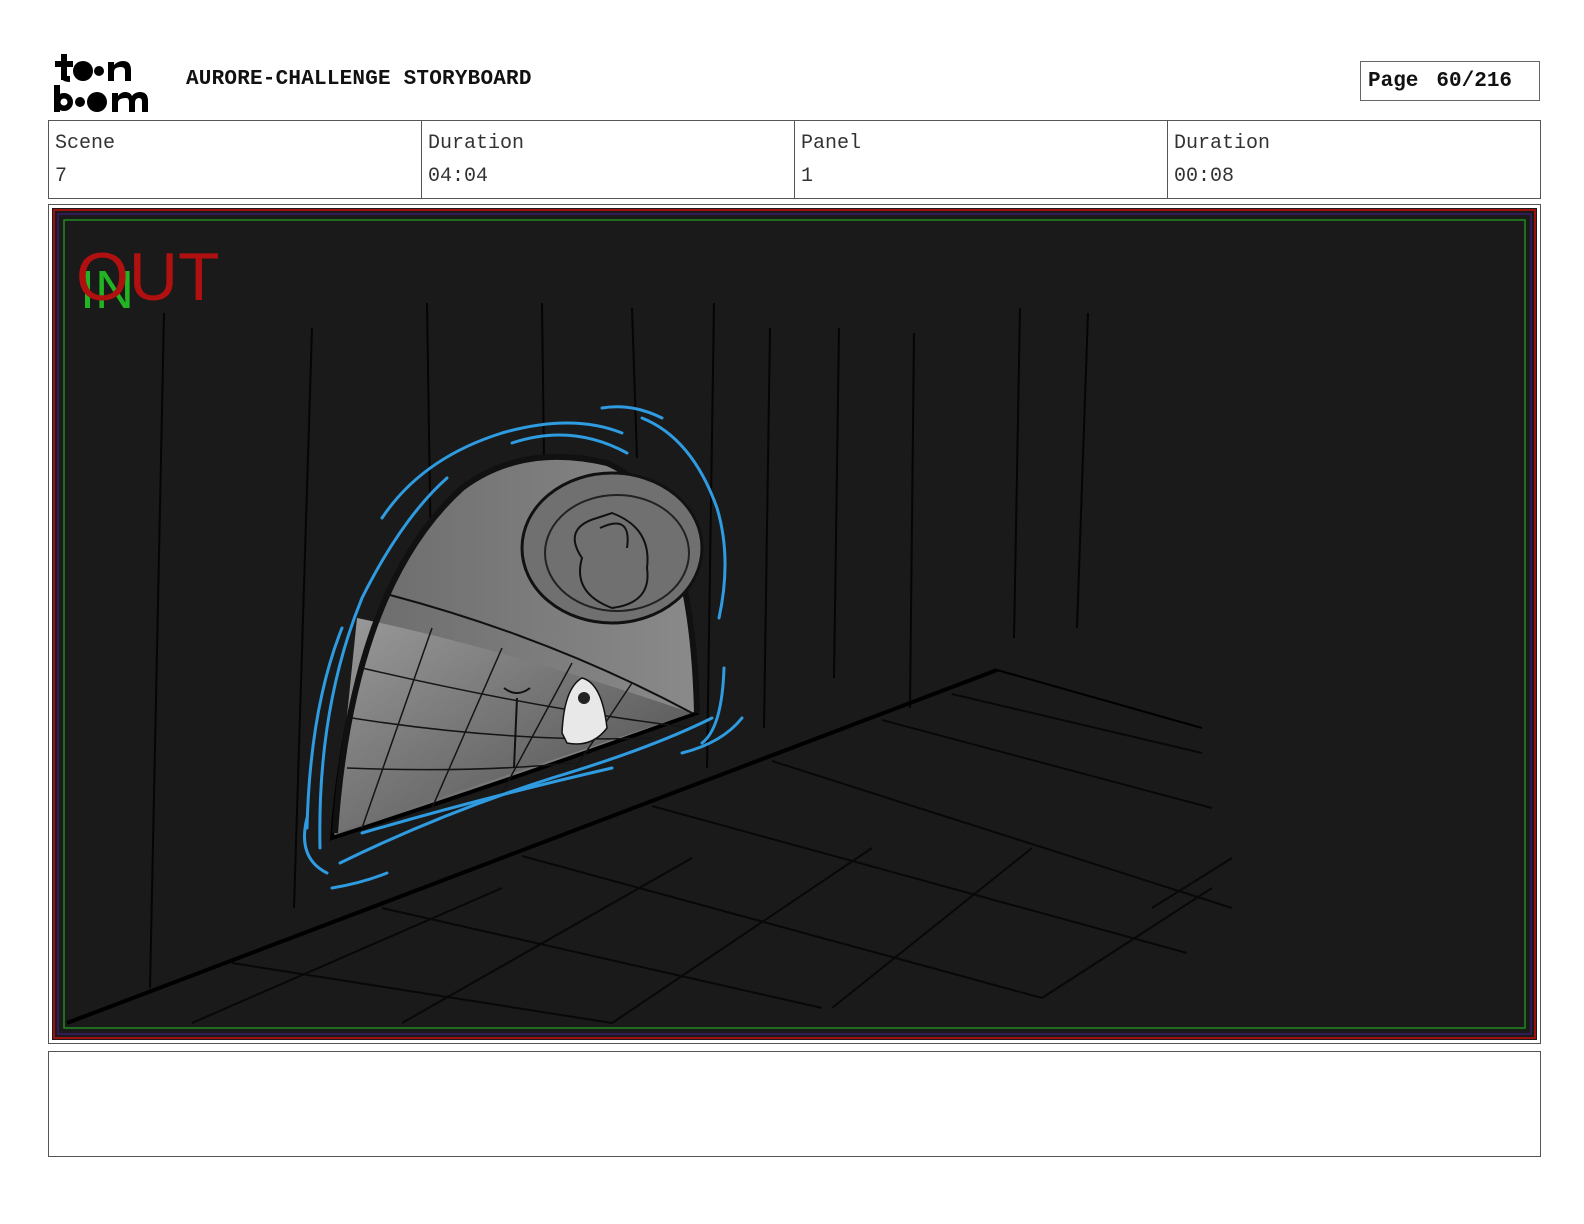  I want to click on dialog-notes-box, so click(794, 1104).